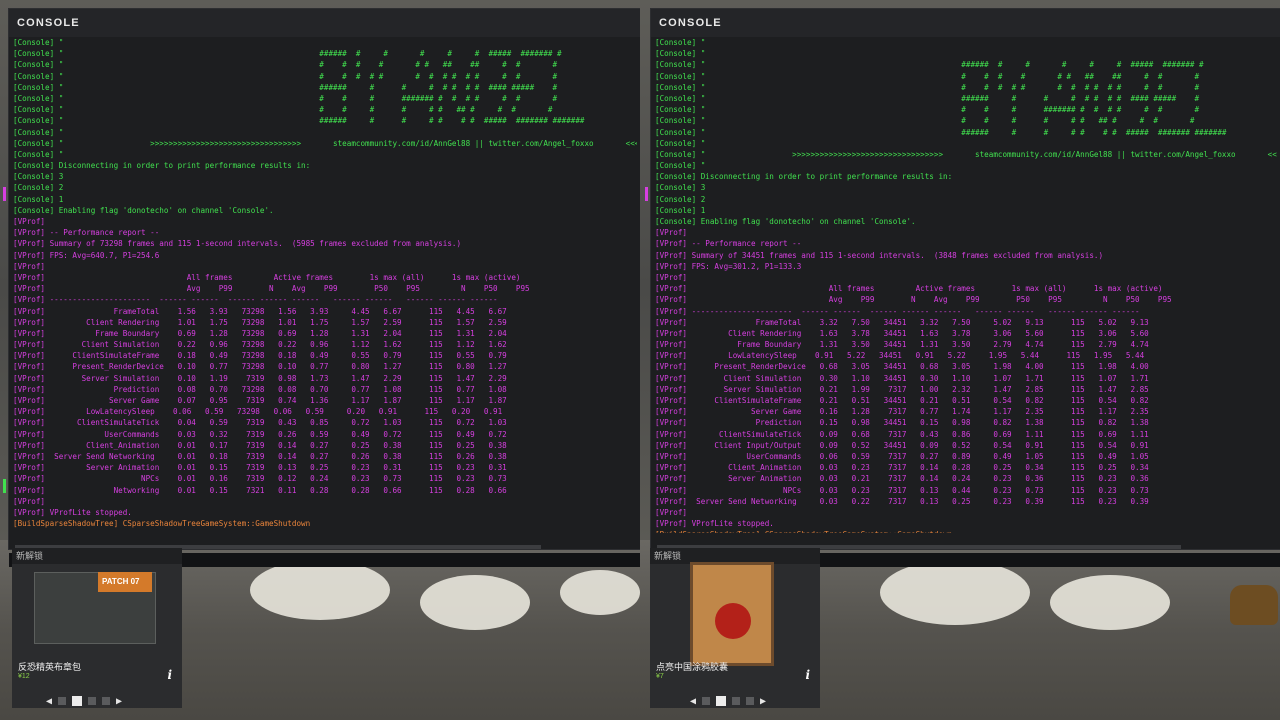 The image size is (1280, 720). I want to click on console-line: [Console] 3, so click(38, 177).